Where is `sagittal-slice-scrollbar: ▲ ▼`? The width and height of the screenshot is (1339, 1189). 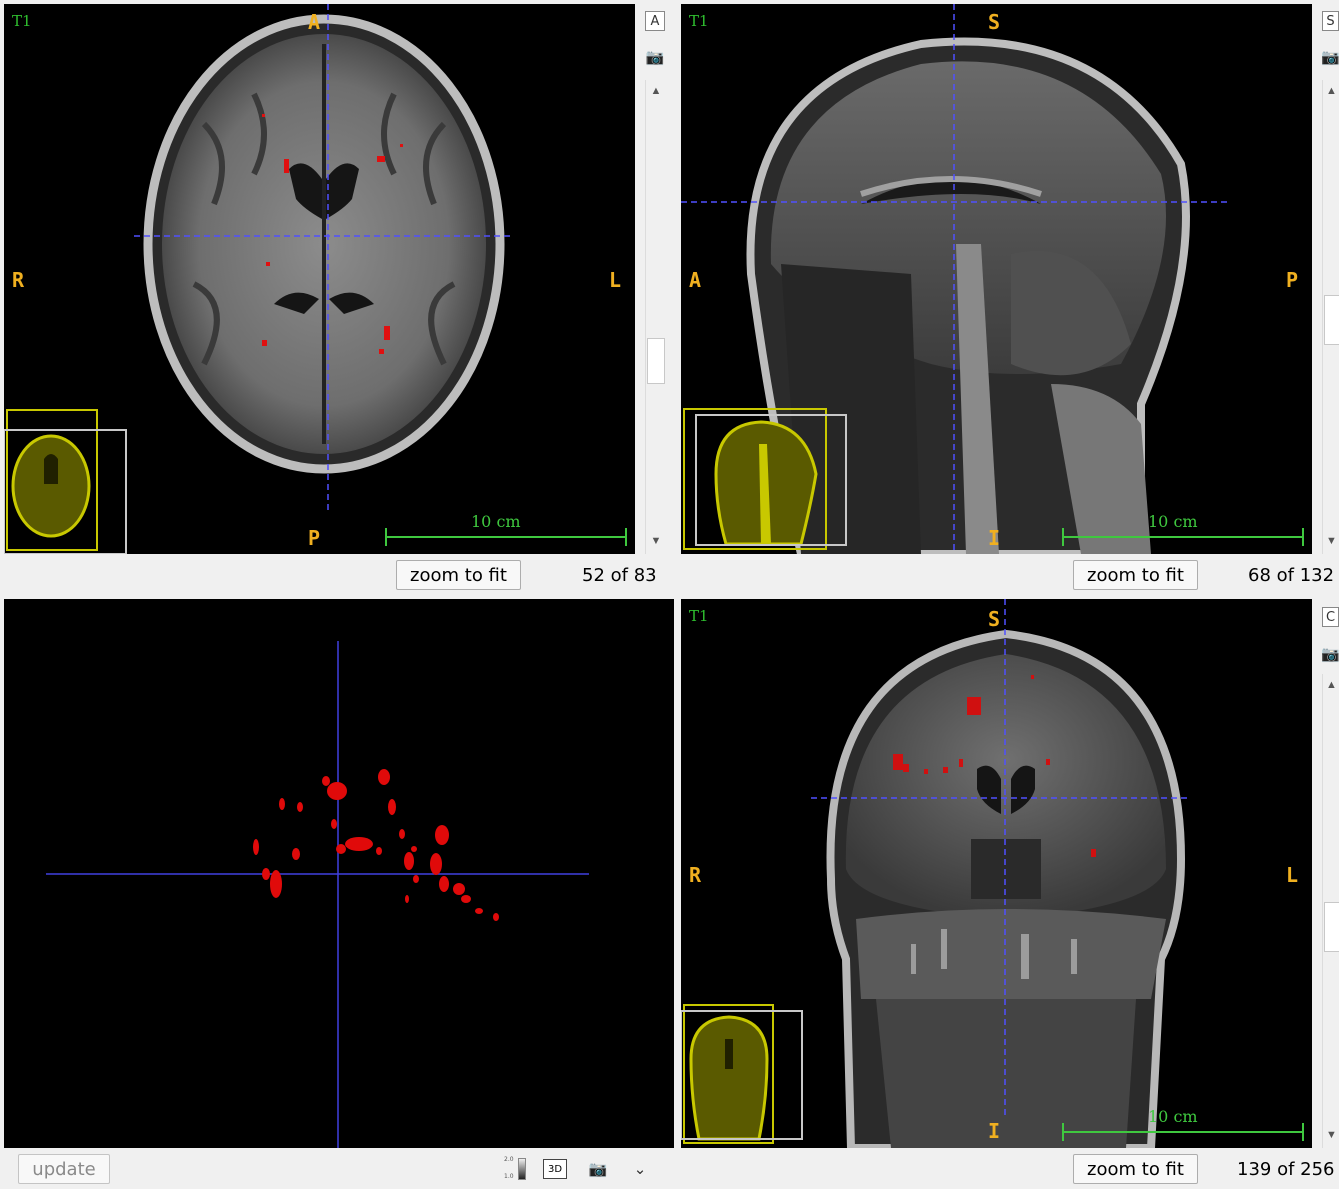
sagittal-slice-scrollbar: ▲ ▼ is located at coordinates (1330, 317).